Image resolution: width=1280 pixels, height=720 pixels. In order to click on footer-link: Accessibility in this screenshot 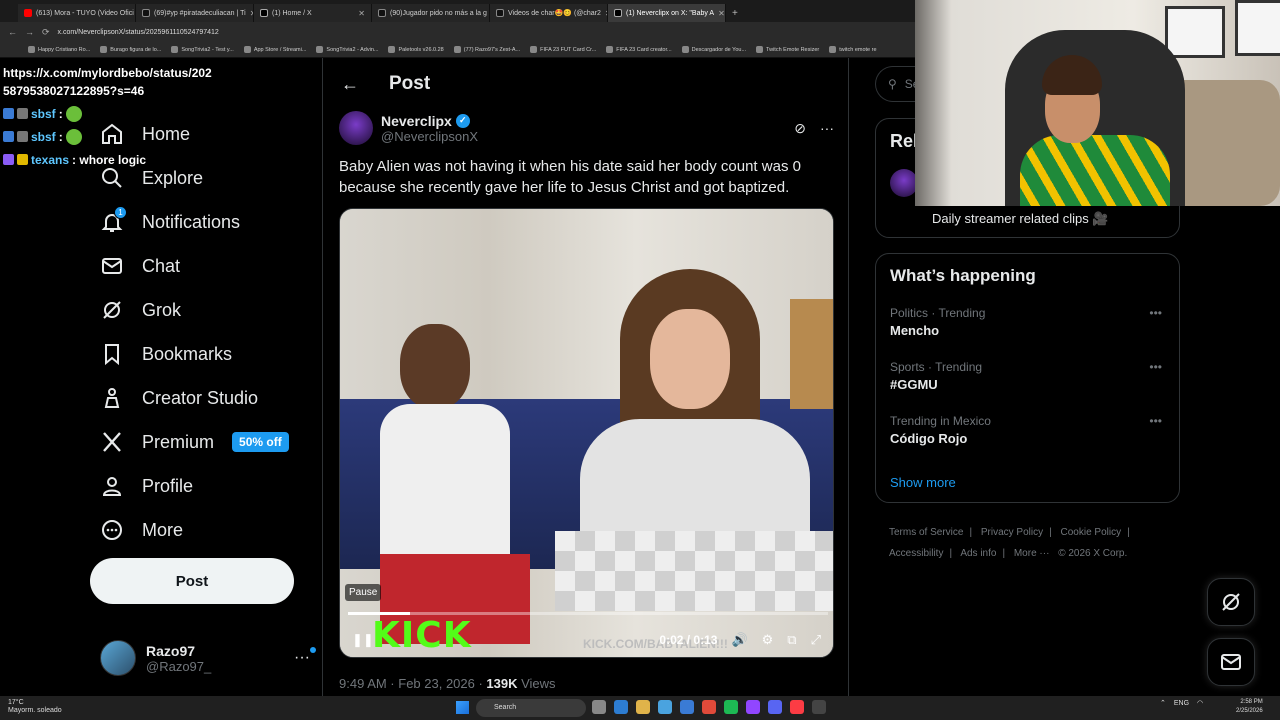, I will do `click(916, 553)`.